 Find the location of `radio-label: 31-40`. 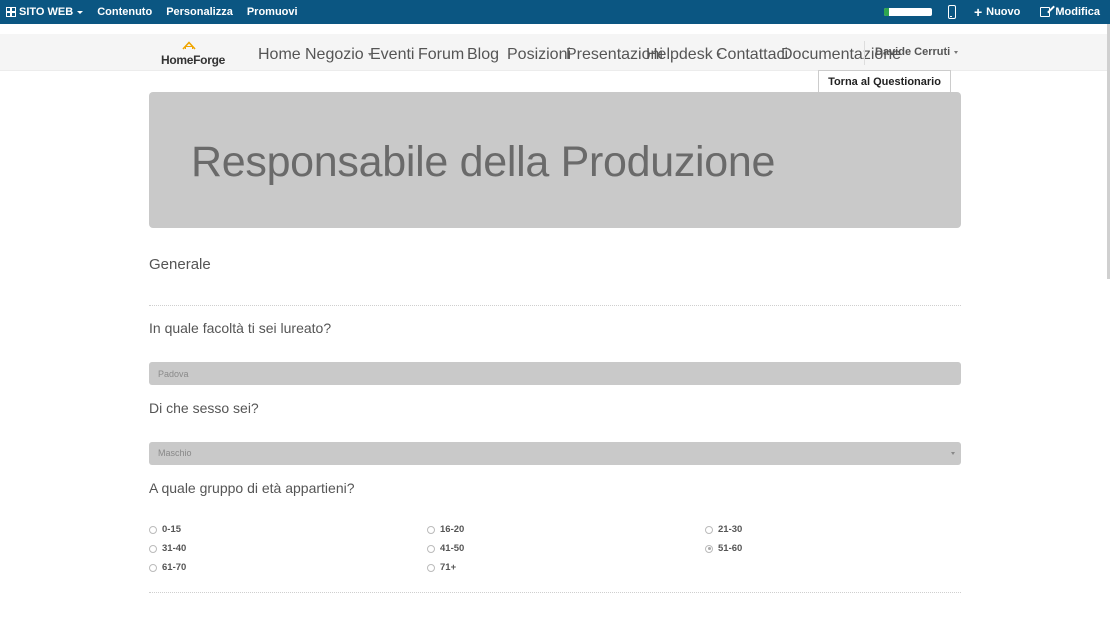

radio-label: 31-40 is located at coordinates (174, 548).